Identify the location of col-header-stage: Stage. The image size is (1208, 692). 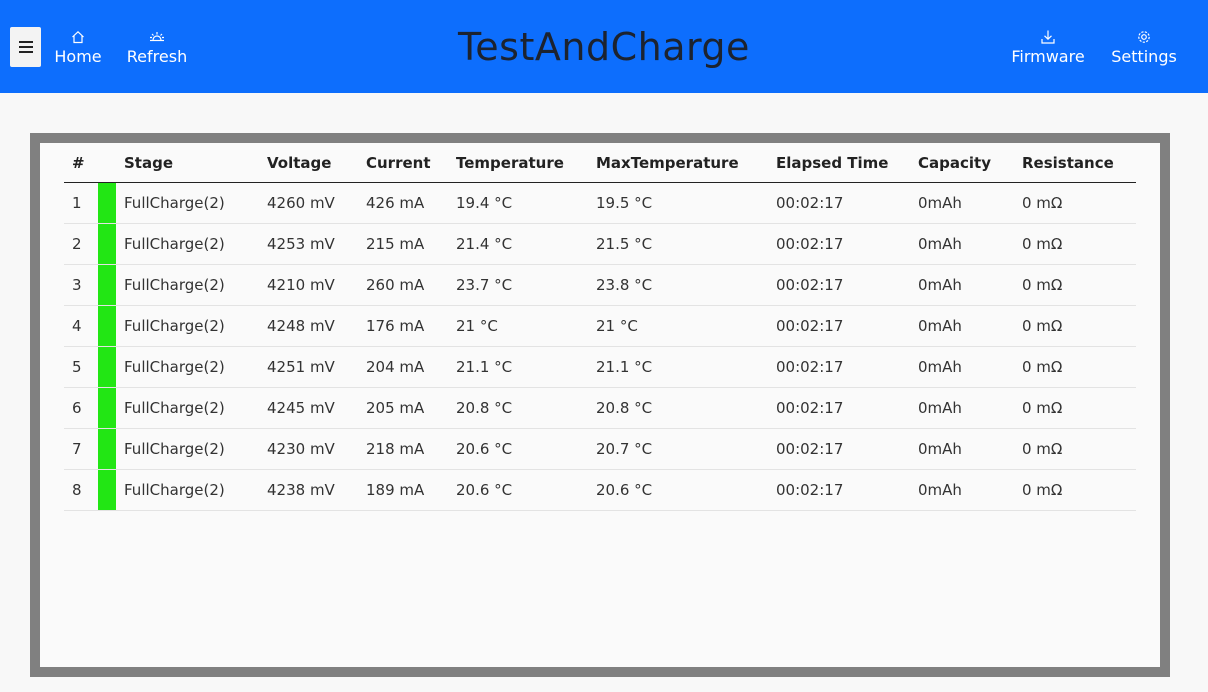
(187, 163).